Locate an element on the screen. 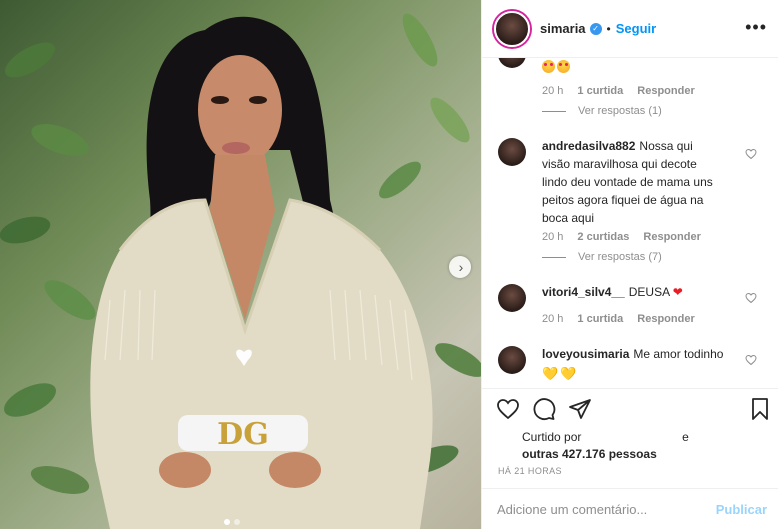  post-timestamp: HÁ 21 HORAS is located at coordinates (530, 471).